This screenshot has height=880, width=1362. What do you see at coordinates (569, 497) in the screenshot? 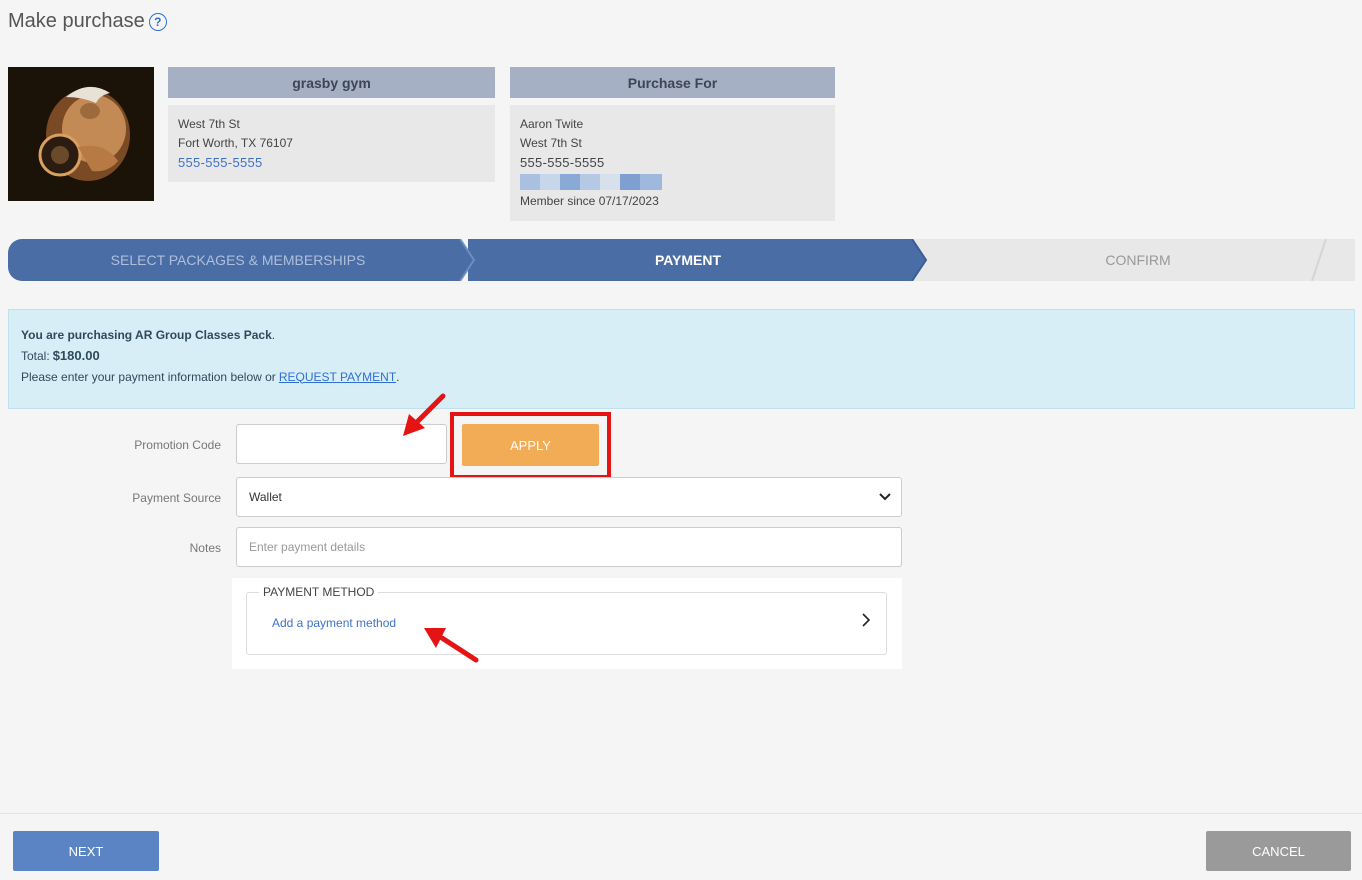
I see `payment-source-select: Wallet` at bounding box center [569, 497].